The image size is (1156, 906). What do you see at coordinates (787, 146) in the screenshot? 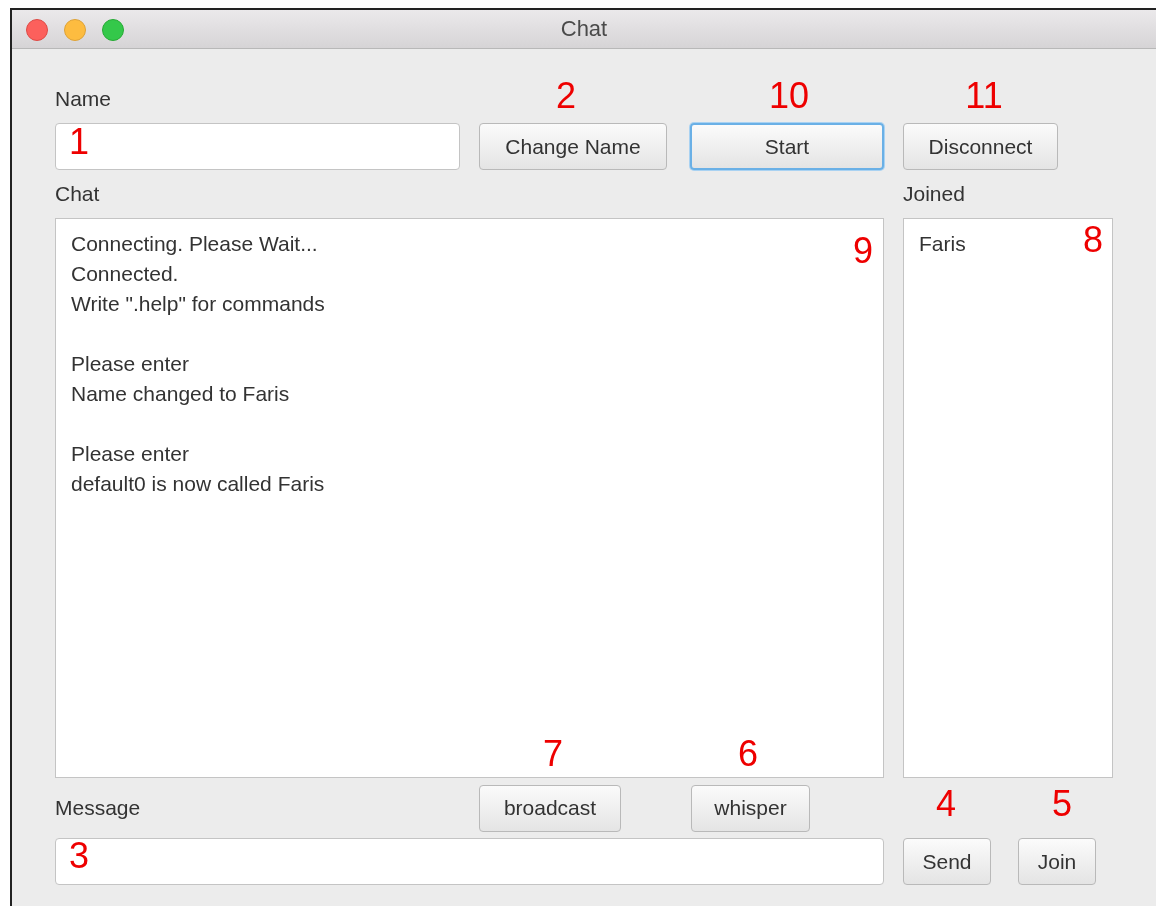
I see `start-button: Start` at bounding box center [787, 146].